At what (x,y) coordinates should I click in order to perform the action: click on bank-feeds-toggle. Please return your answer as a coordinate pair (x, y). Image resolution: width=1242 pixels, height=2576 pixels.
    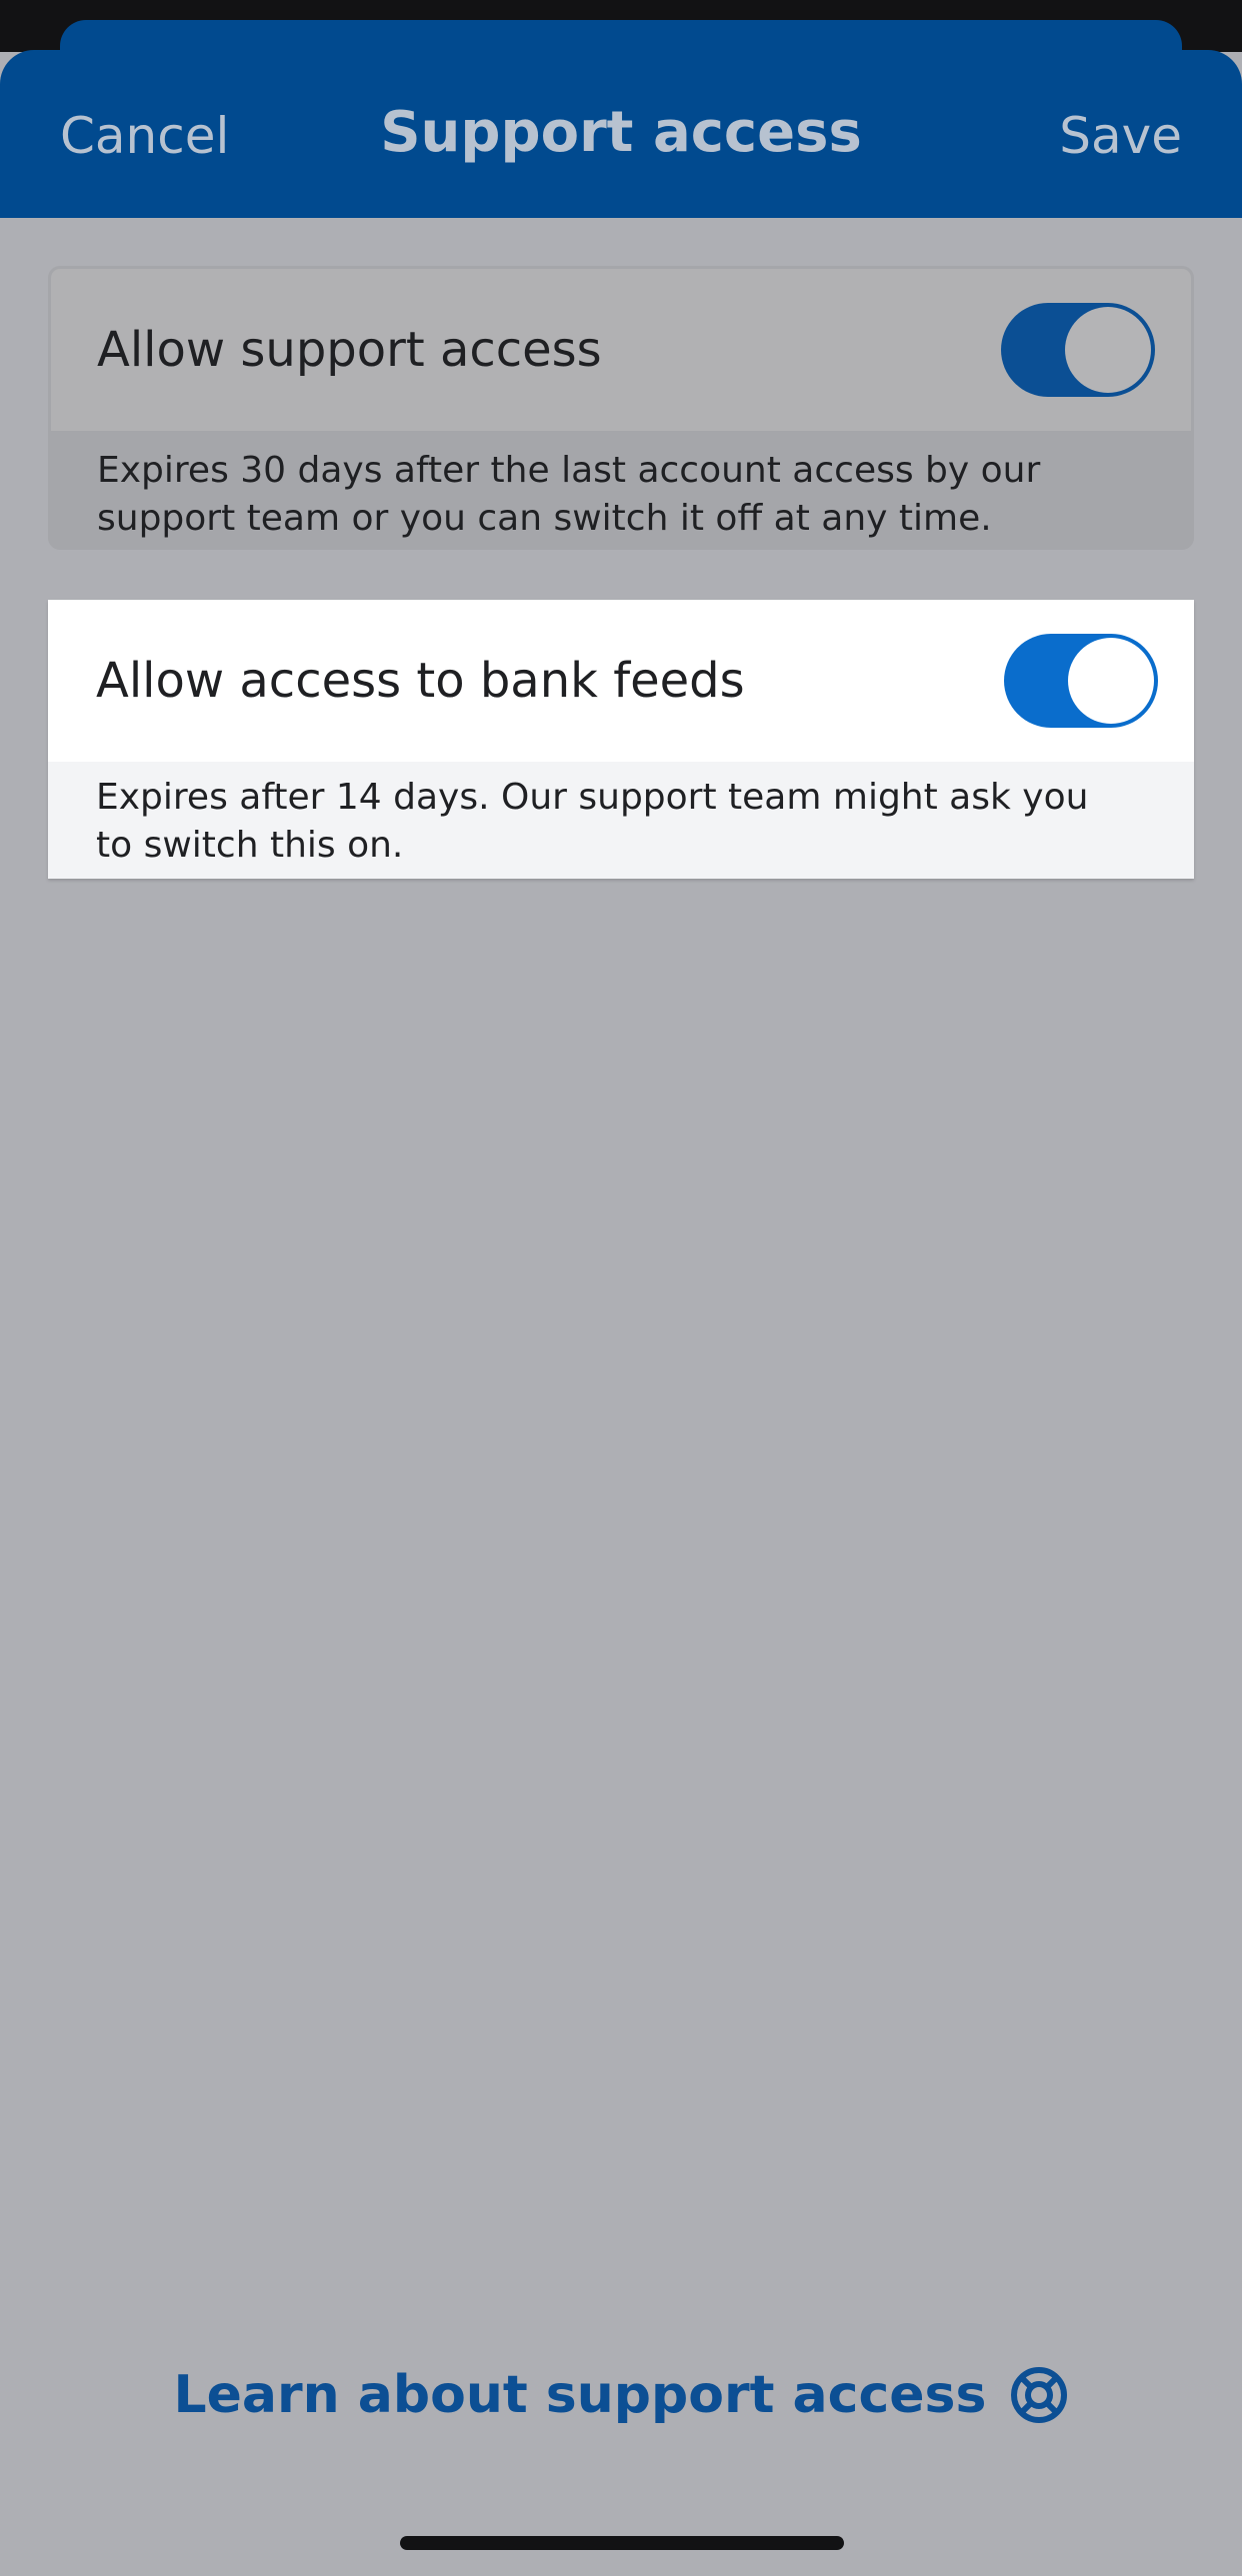
    Looking at the image, I should click on (1081, 681).